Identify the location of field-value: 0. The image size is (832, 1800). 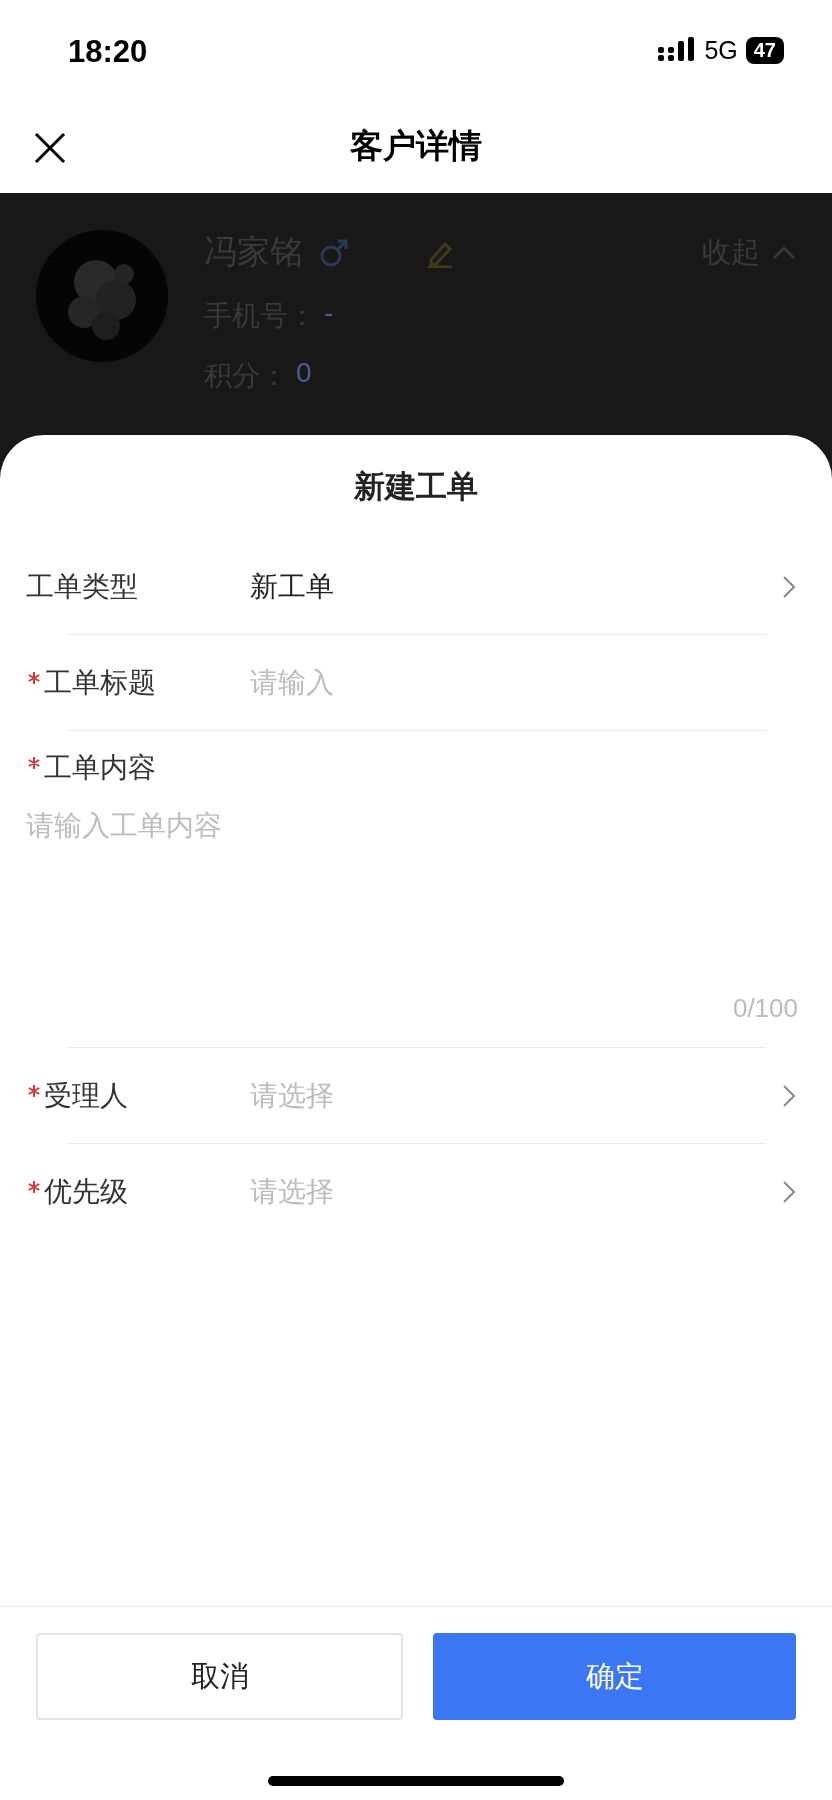
(304, 373).